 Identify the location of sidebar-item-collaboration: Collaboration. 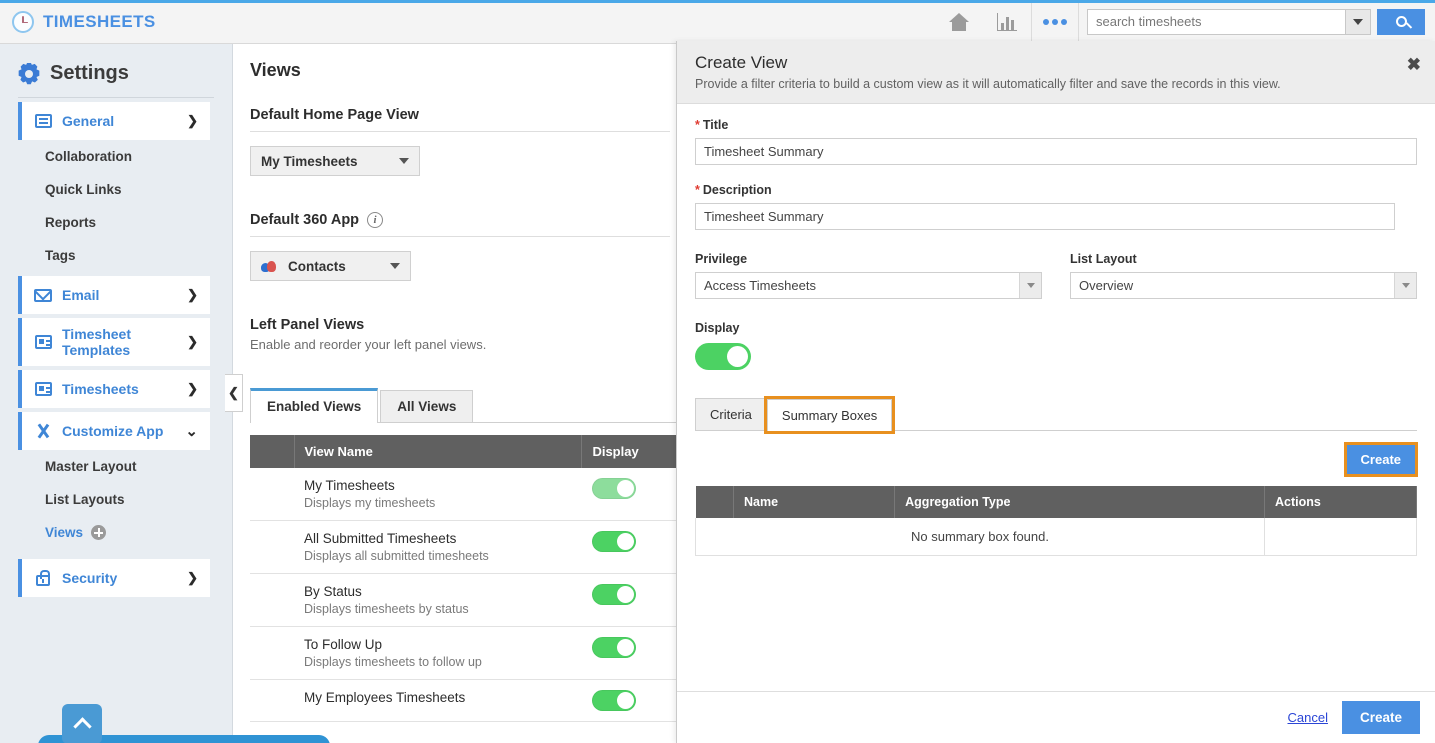
(116, 156).